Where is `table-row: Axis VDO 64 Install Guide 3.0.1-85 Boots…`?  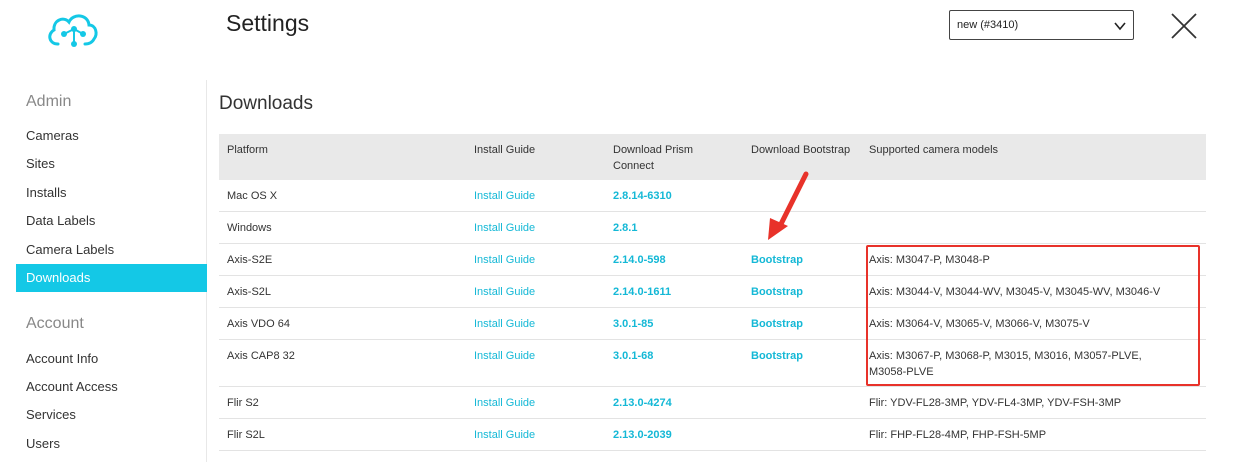 table-row: Axis VDO 64 Install Guide 3.0.1-85 Boots… is located at coordinates (712, 324).